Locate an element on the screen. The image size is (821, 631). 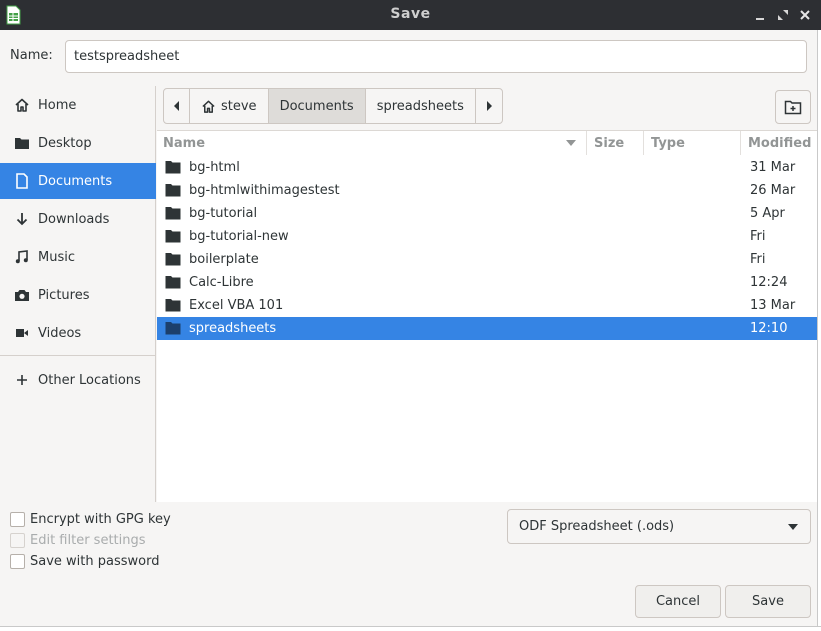
file-name: bg-tutorial-new is located at coordinates (239, 236).